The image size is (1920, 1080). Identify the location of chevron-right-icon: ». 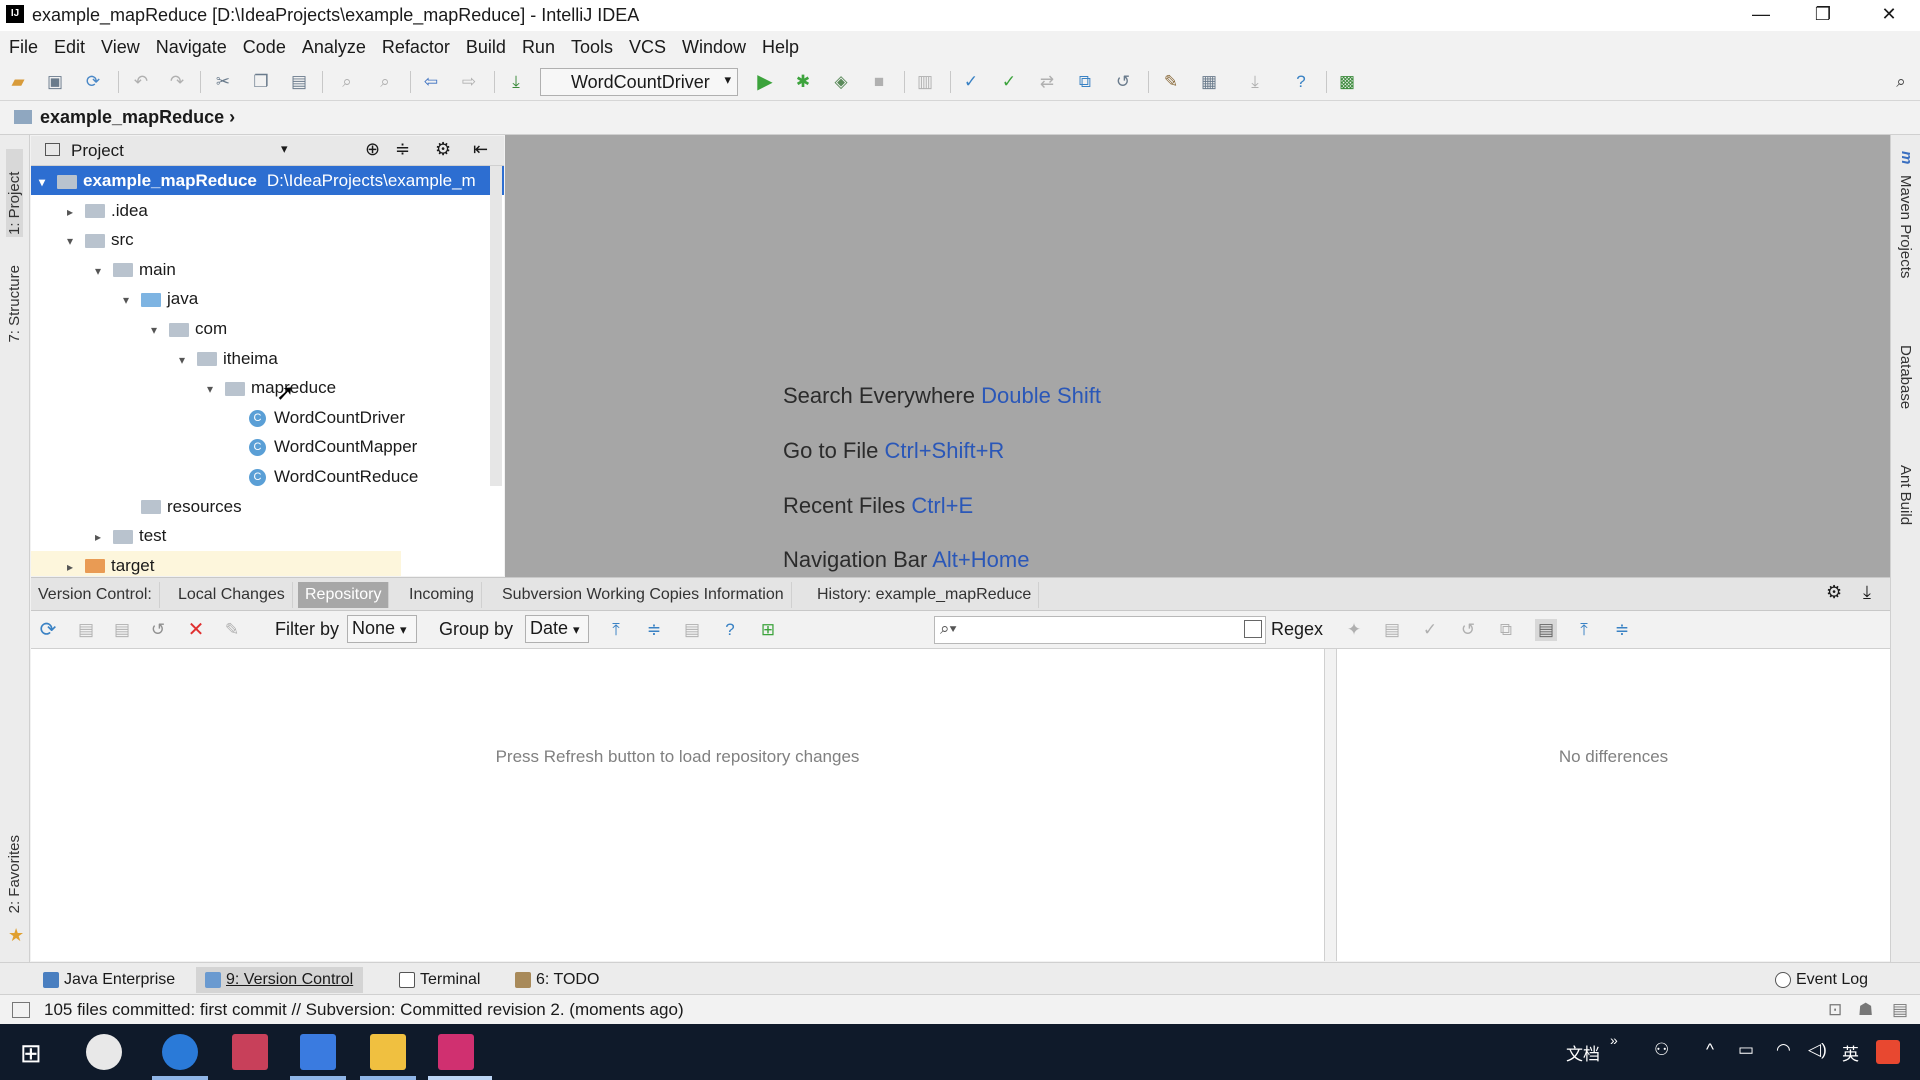
(1614, 1040).